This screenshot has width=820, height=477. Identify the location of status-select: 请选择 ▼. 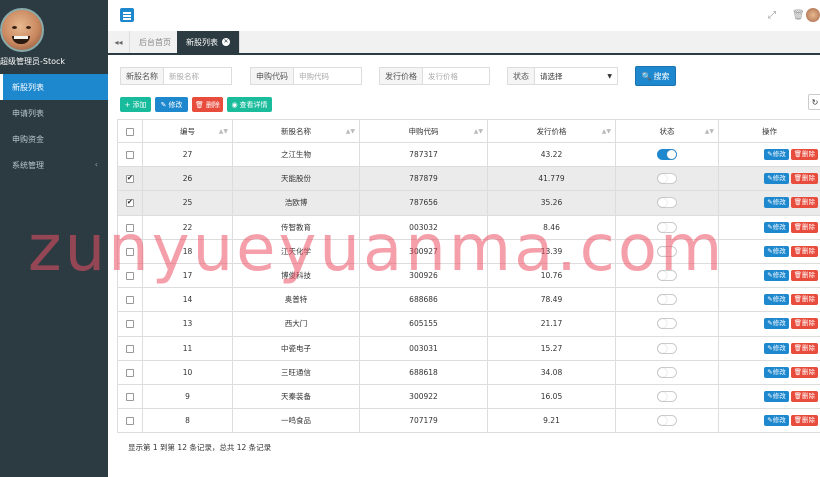
(576, 76).